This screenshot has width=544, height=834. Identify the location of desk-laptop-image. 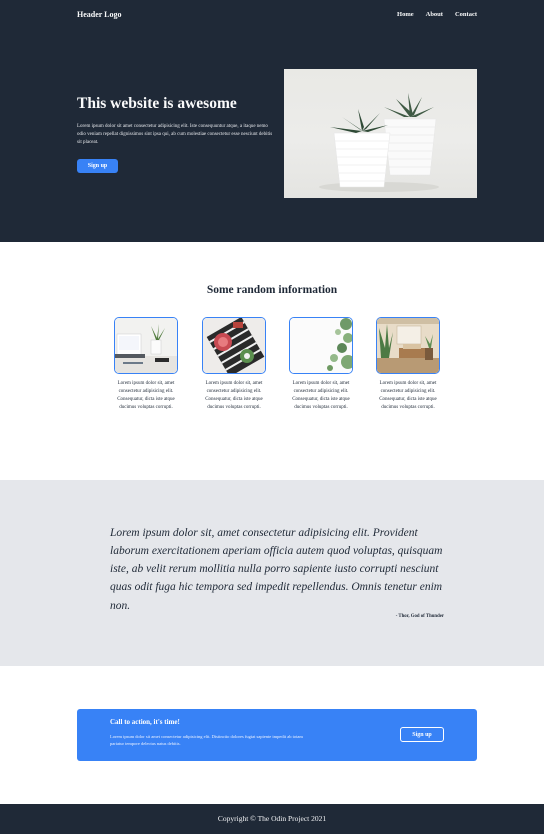
(146, 345).